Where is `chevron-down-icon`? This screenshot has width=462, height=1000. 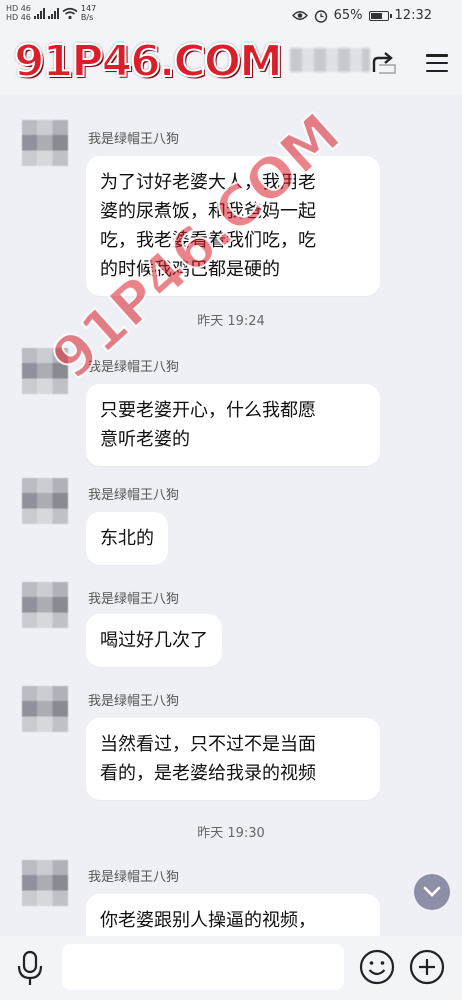
chevron-down-icon is located at coordinates (432, 891).